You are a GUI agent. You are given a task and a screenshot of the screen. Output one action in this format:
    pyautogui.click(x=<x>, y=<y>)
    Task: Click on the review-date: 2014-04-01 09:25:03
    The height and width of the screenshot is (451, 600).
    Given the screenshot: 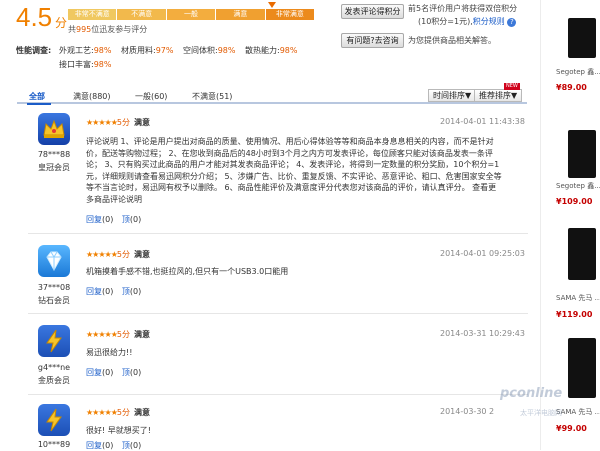 What is the action you would take?
    pyautogui.click(x=482, y=253)
    